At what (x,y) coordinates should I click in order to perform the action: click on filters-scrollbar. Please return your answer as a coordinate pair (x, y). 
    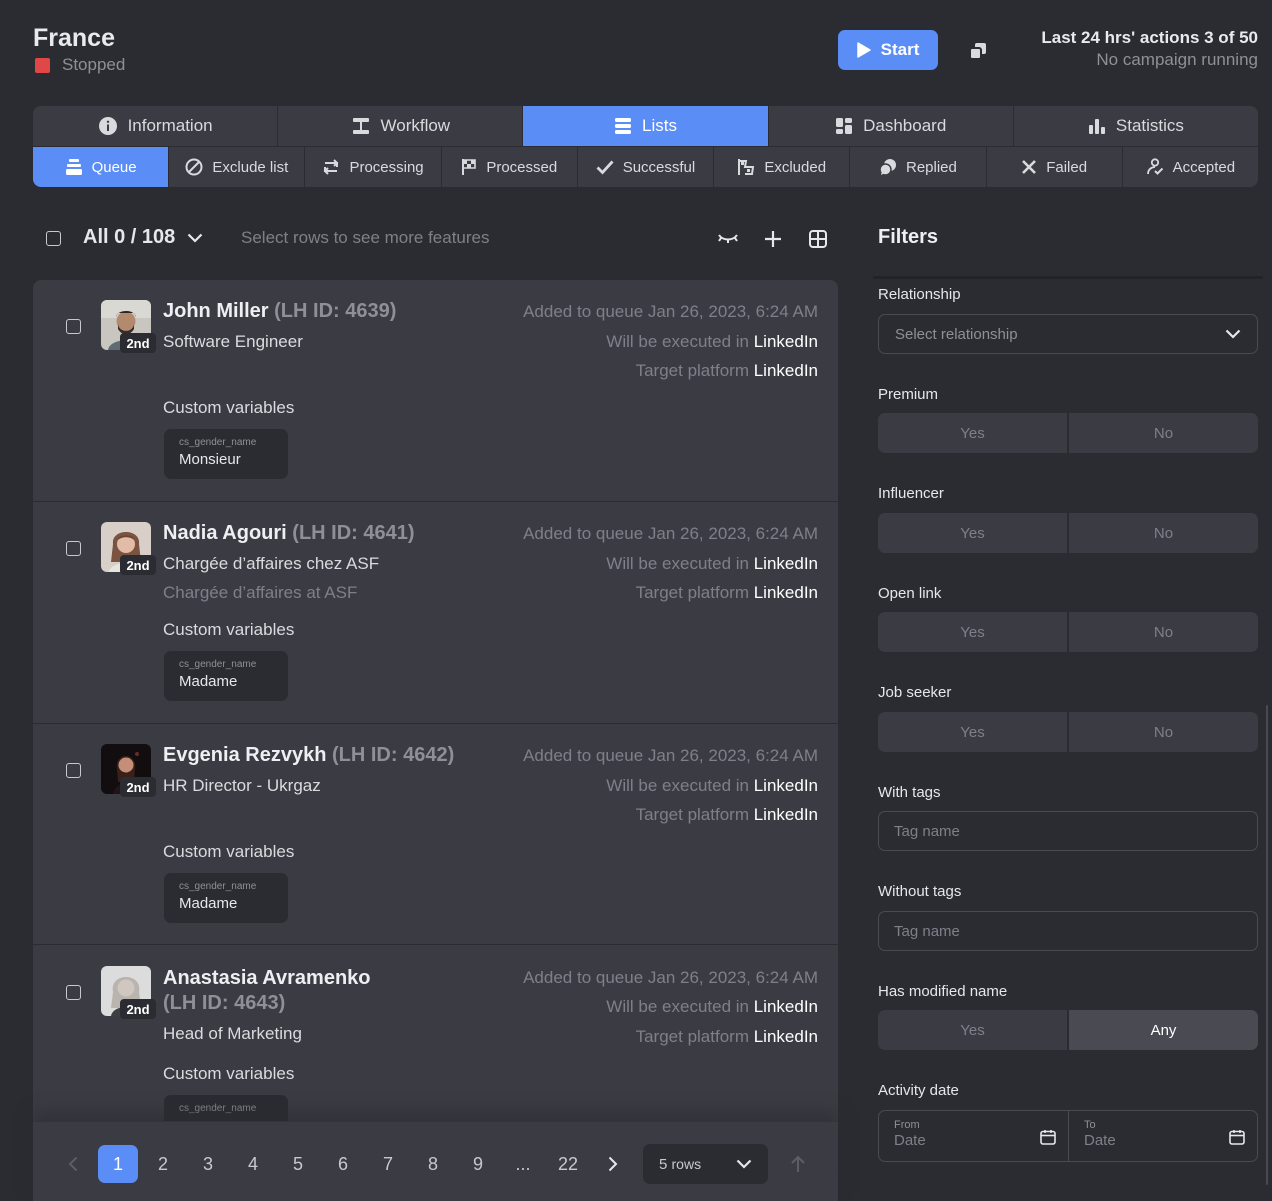
    Looking at the image, I should click on (1267, 945).